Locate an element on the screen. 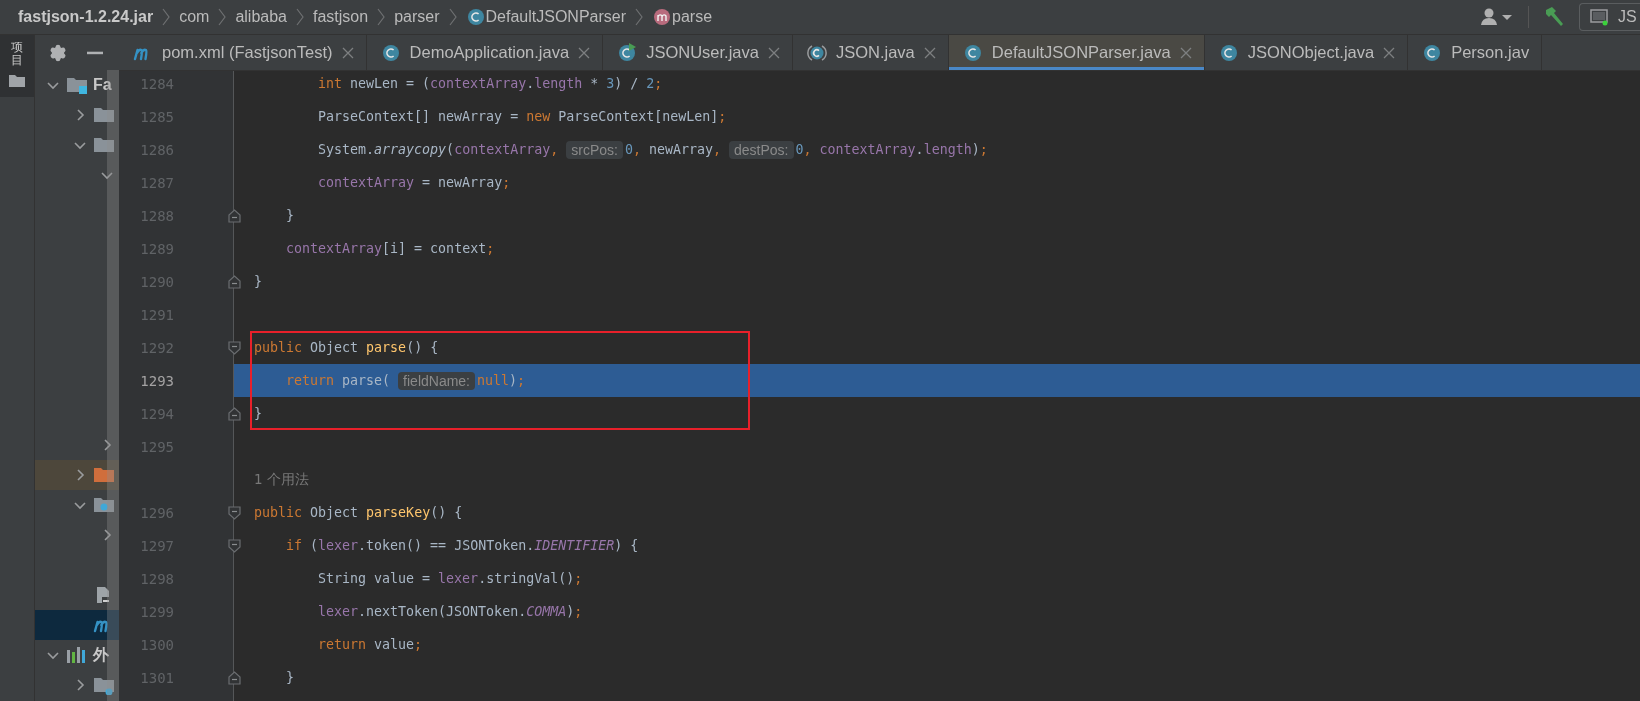 The height and width of the screenshot is (701, 1640). class-run-icon is located at coordinates (627, 52).